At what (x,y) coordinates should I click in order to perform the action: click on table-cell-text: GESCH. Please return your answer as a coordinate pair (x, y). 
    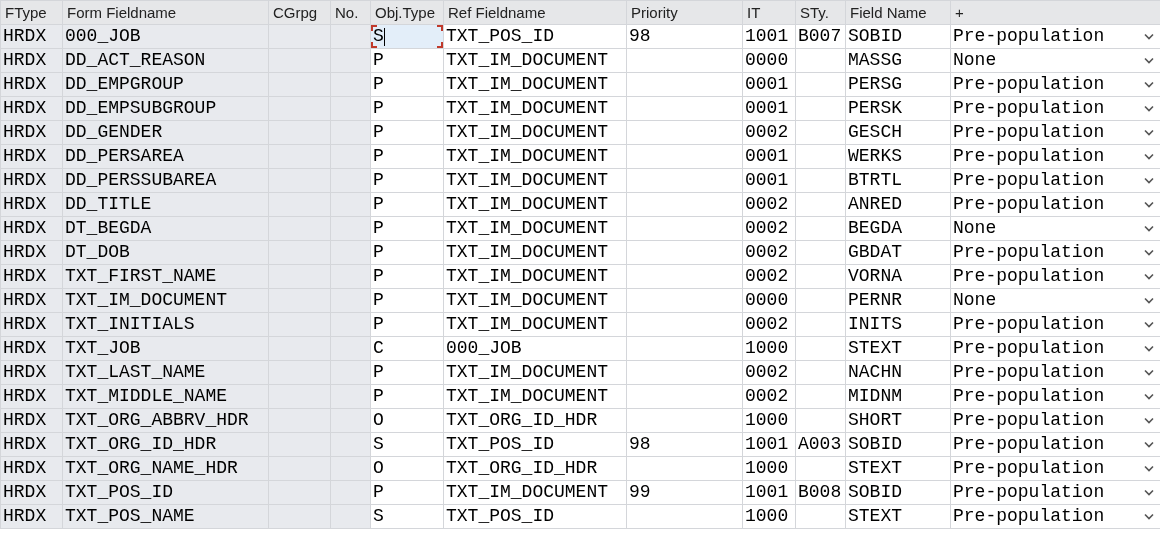
    Looking at the image, I should click on (874, 132).